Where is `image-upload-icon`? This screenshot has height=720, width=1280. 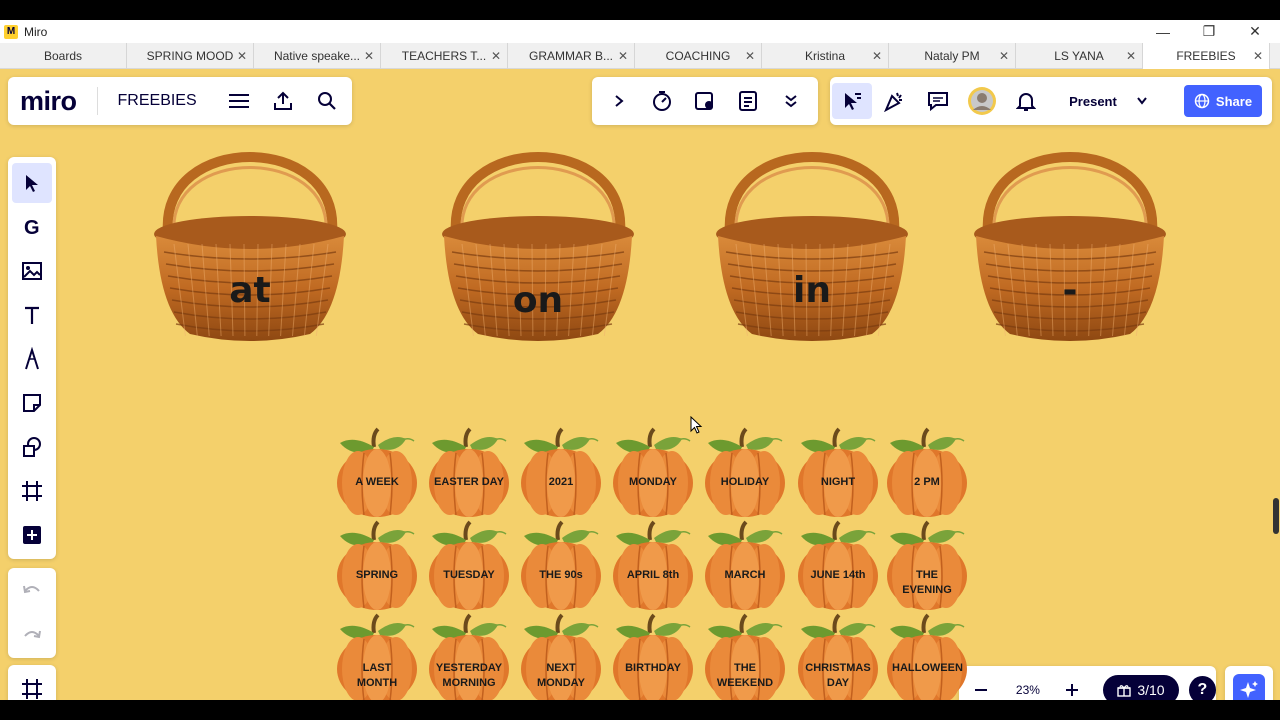
image-upload-icon is located at coordinates (32, 271).